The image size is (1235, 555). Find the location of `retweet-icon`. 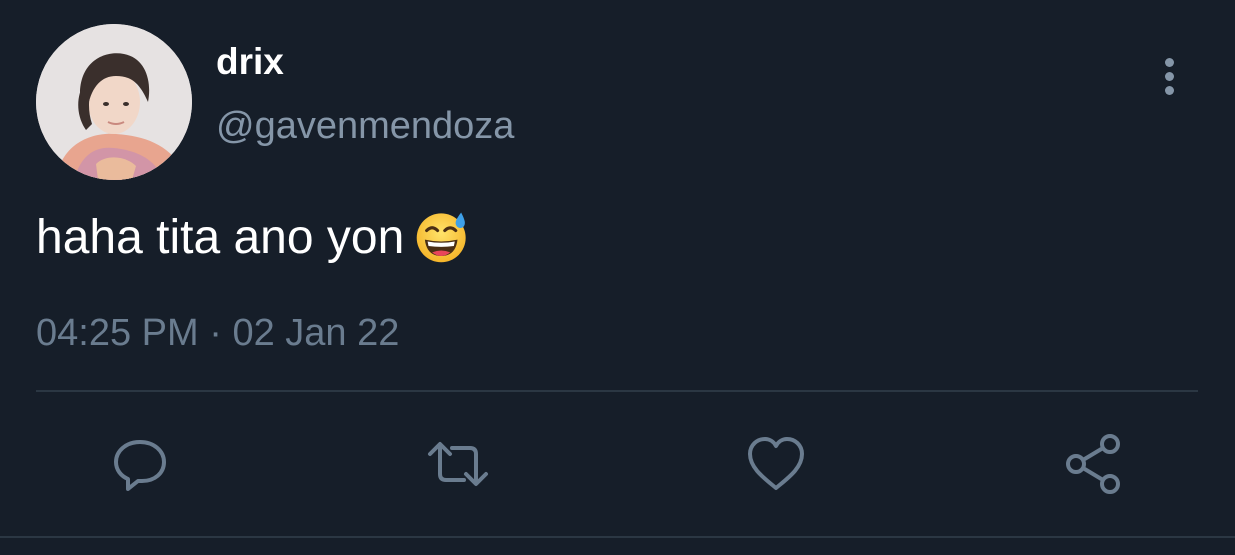

retweet-icon is located at coordinates (458, 464).